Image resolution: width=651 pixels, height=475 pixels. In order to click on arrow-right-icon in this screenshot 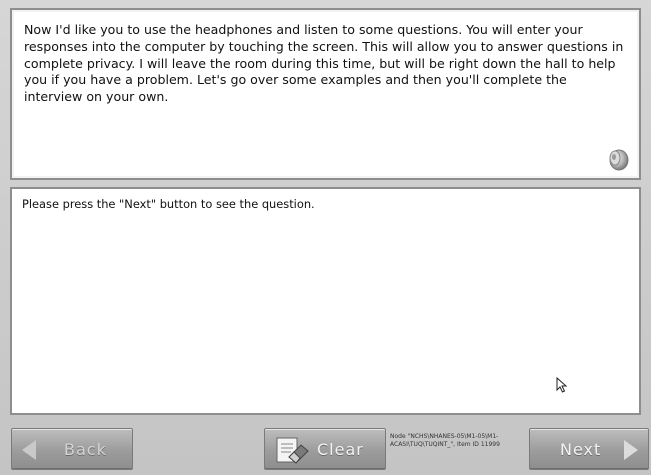, I will do `click(631, 450)`.